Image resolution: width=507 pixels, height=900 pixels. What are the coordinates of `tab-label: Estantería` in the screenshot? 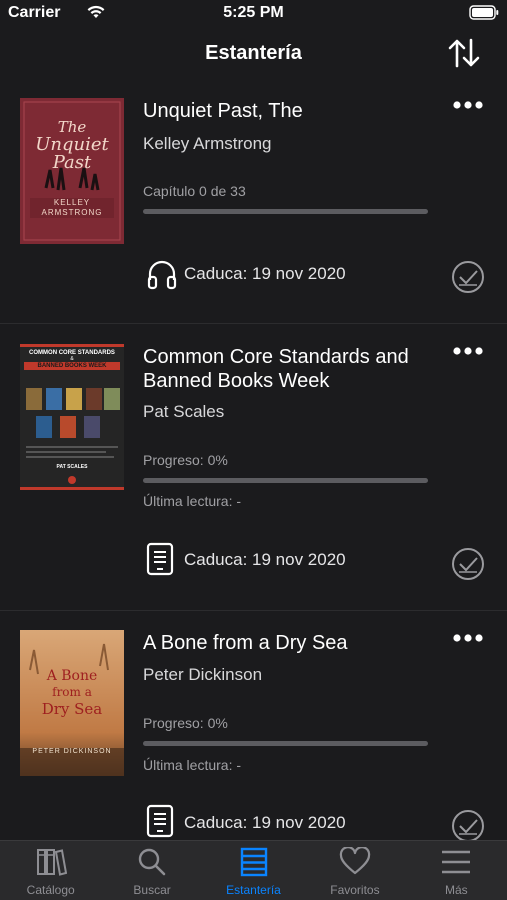 It's located at (253, 890).